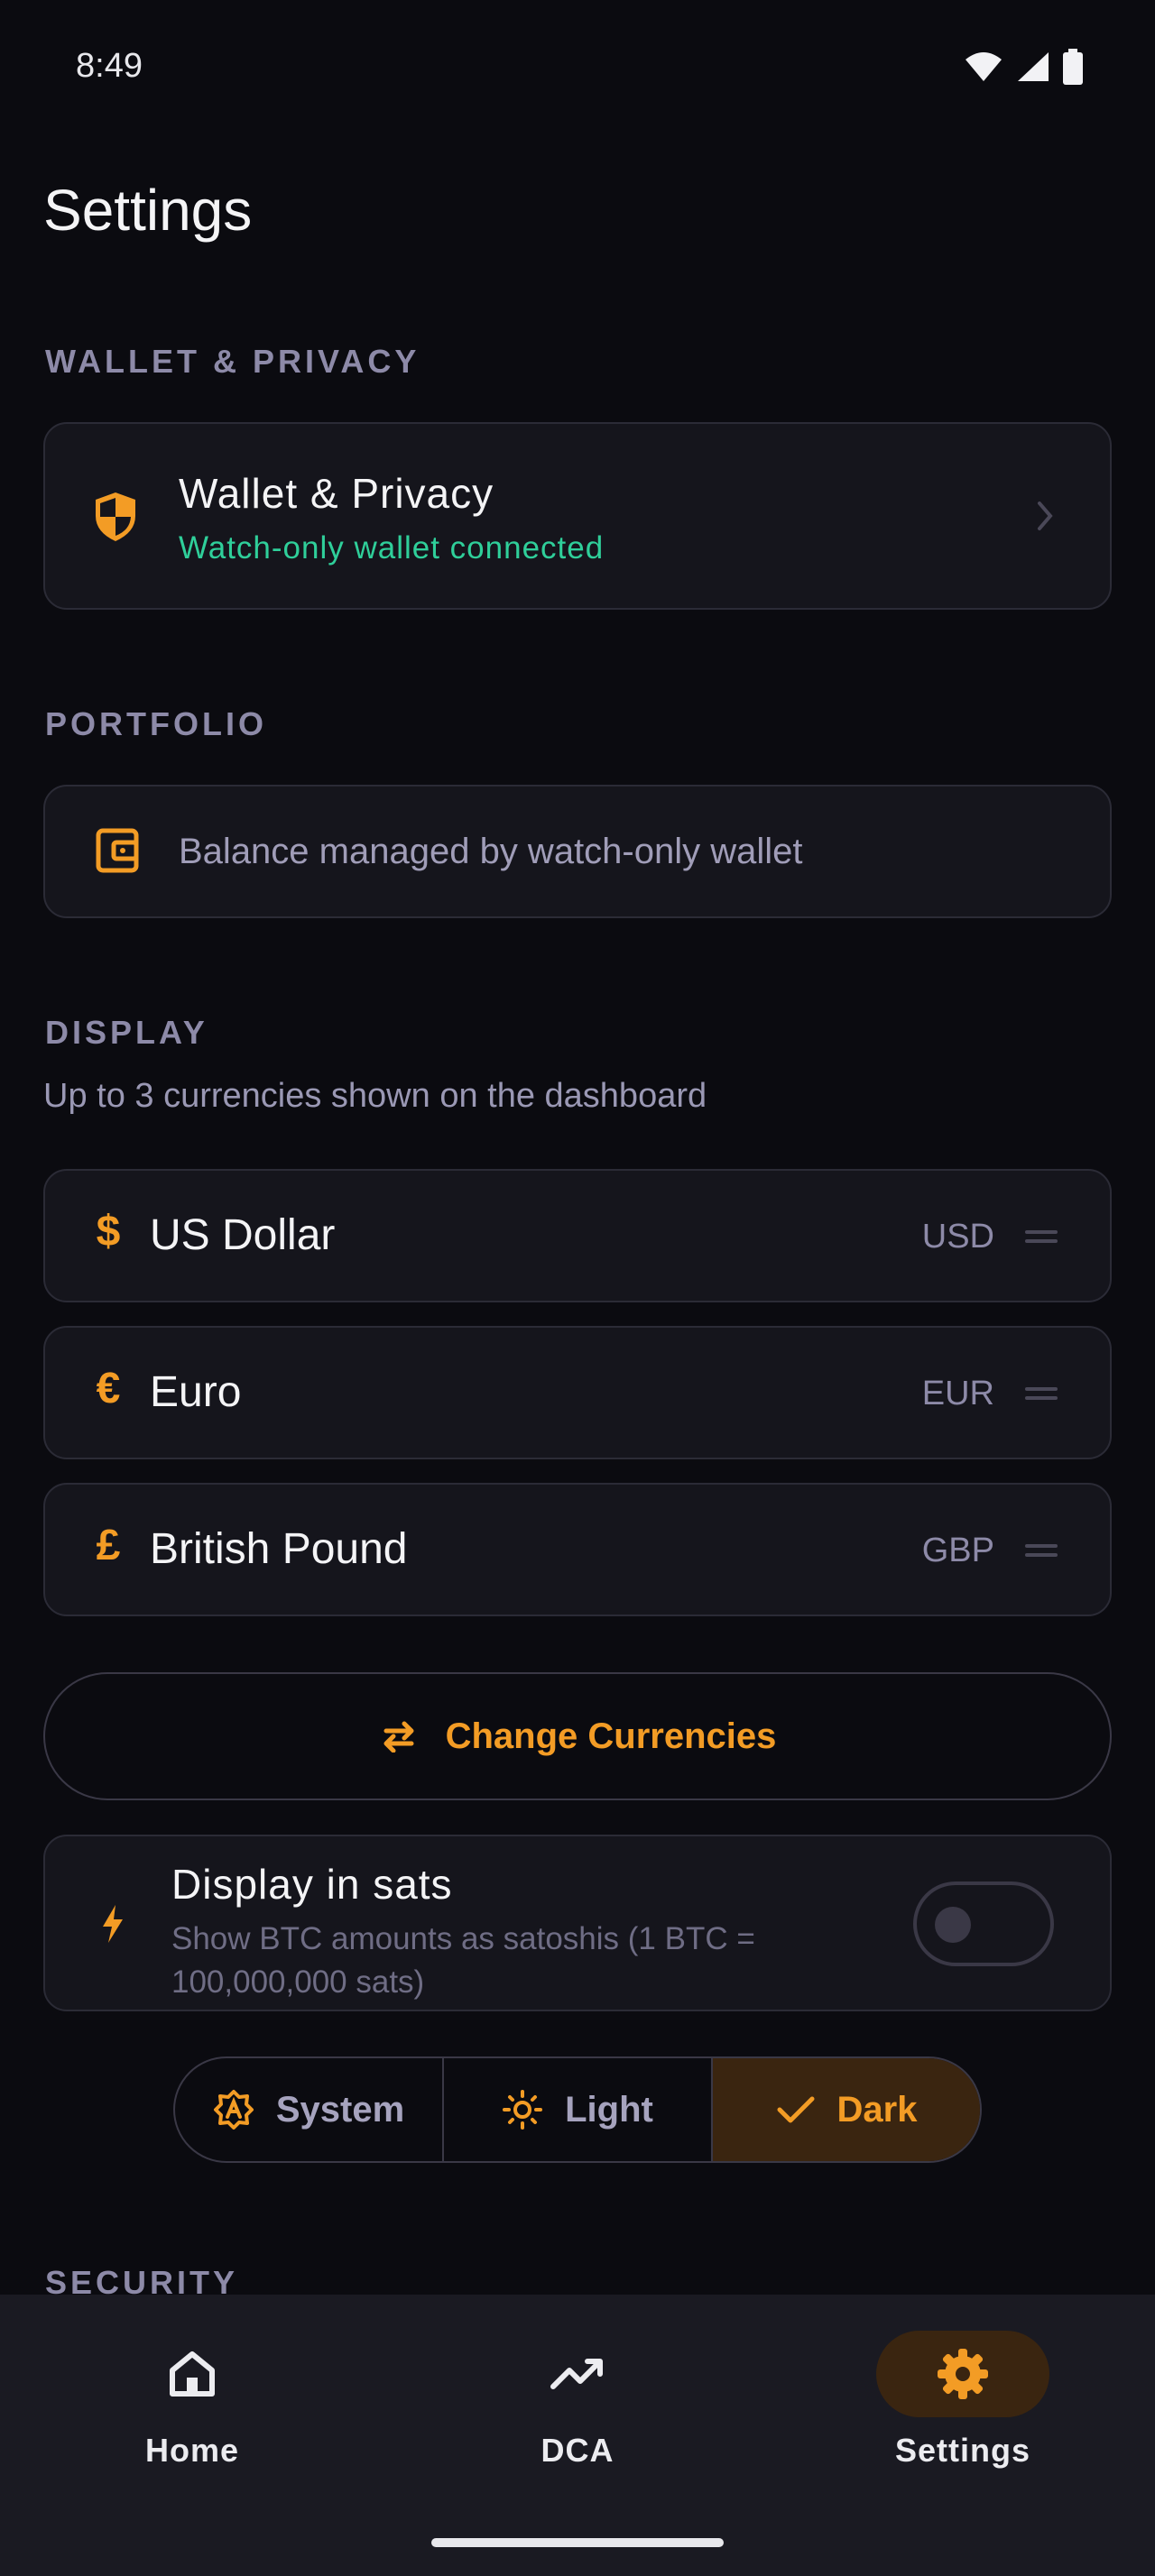 The width and height of the screenshot is (1155, 2576). I want to click on portfolio-card: Balance managed by watch-only wallet, so click(577, 851).